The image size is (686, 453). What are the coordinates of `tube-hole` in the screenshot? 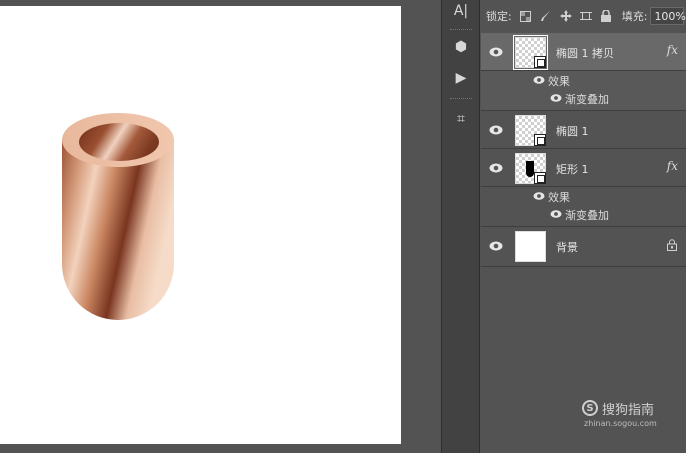 It's located at (119, 142).